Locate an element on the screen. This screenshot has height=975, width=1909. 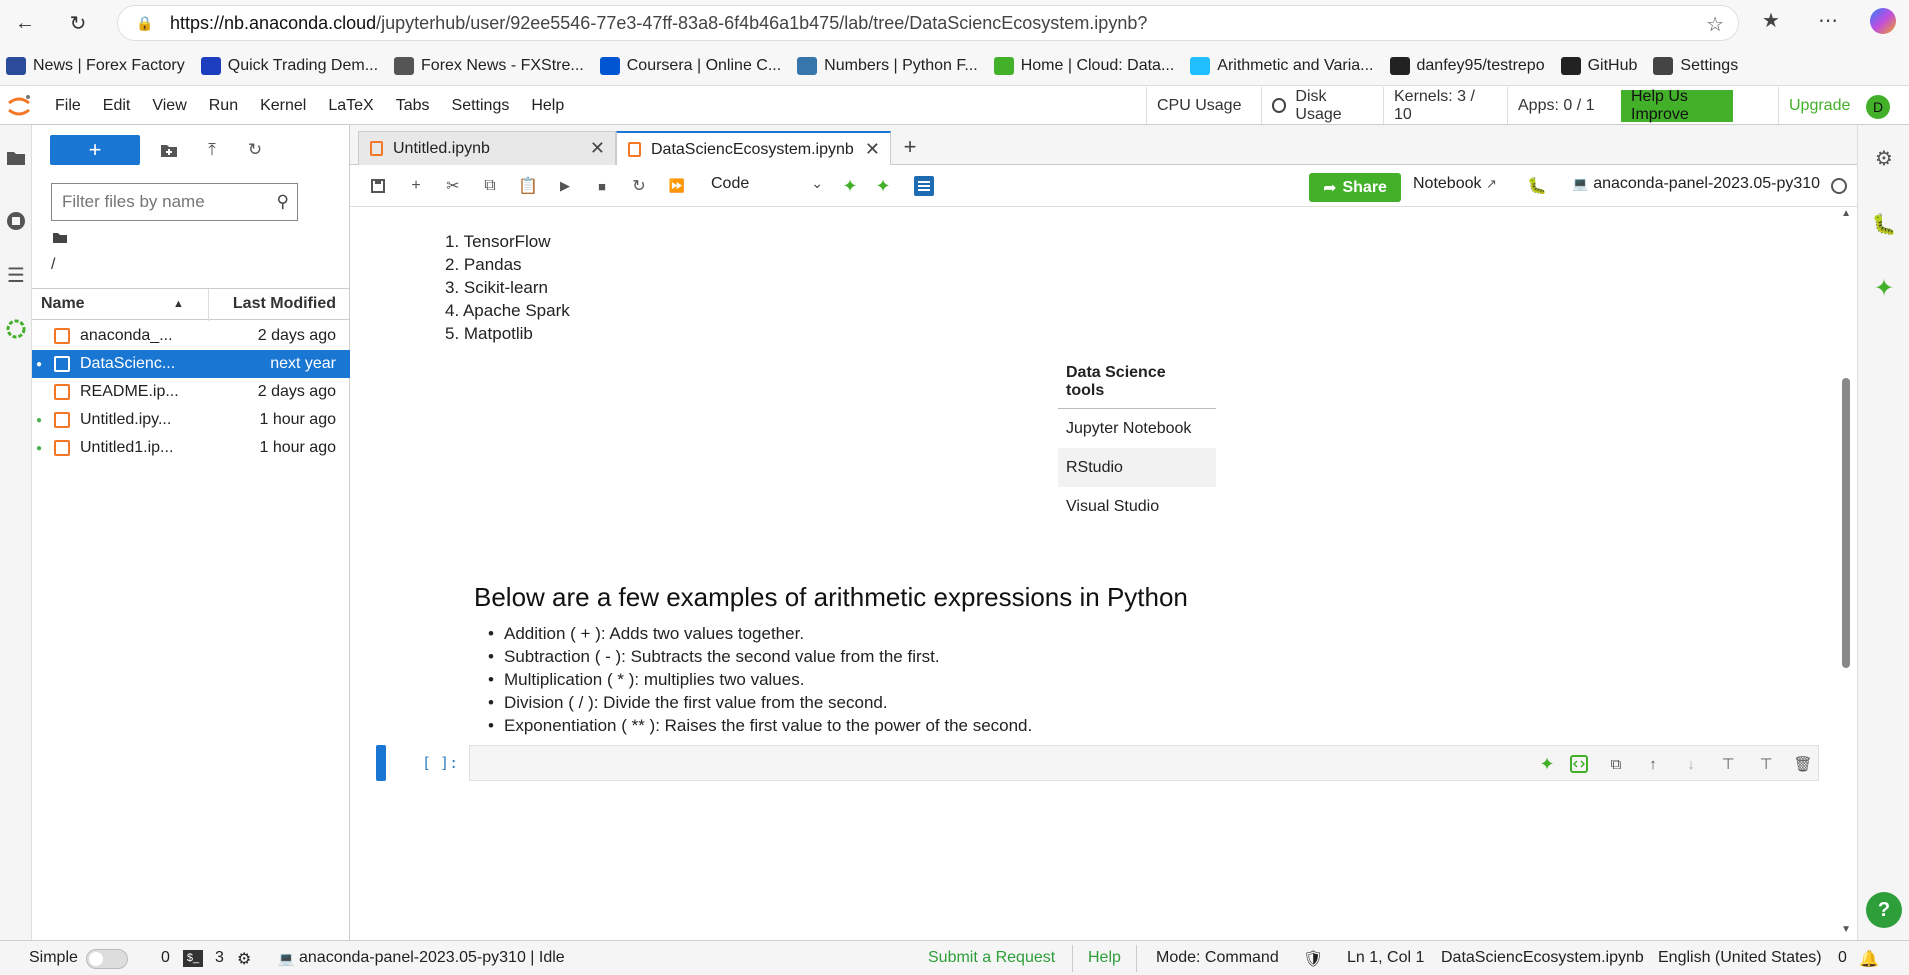
cpu-usage: CPU Usage is located at coordinates (1203, 105).